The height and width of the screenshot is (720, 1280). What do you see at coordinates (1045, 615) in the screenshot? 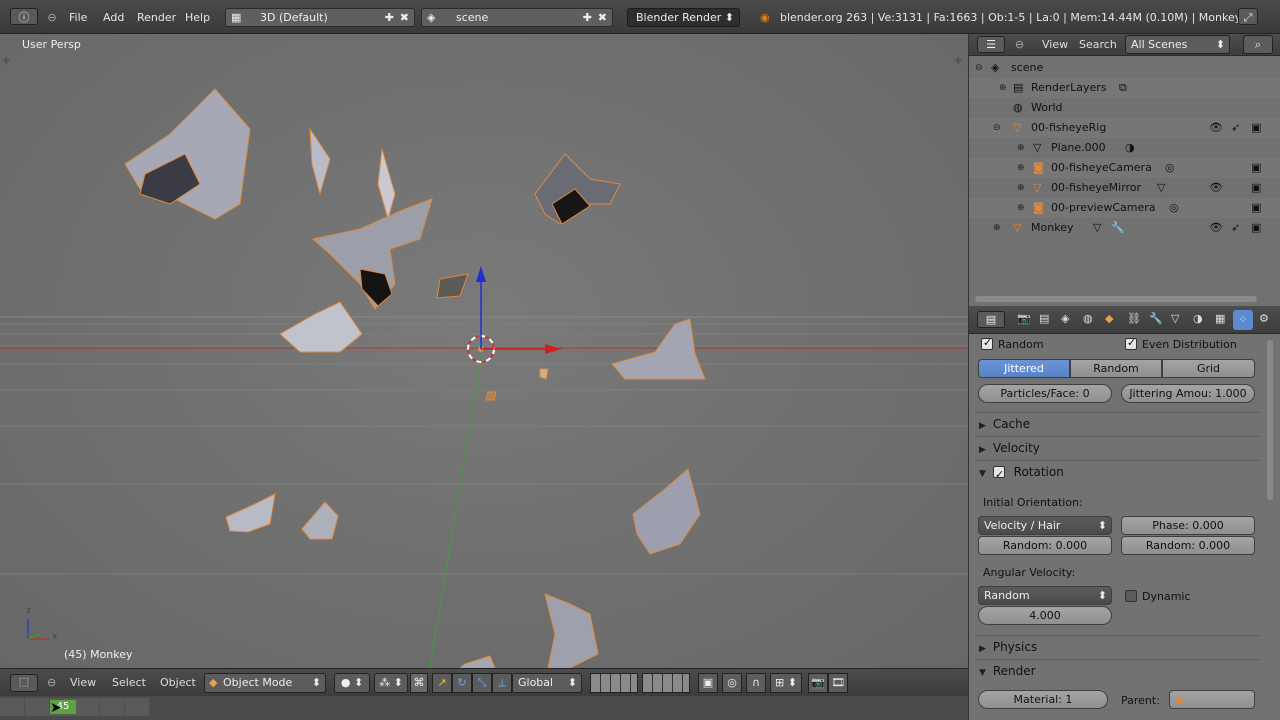
I see `angular-velocity-amount-field: 4.000` at bounding box center [1045, 615].